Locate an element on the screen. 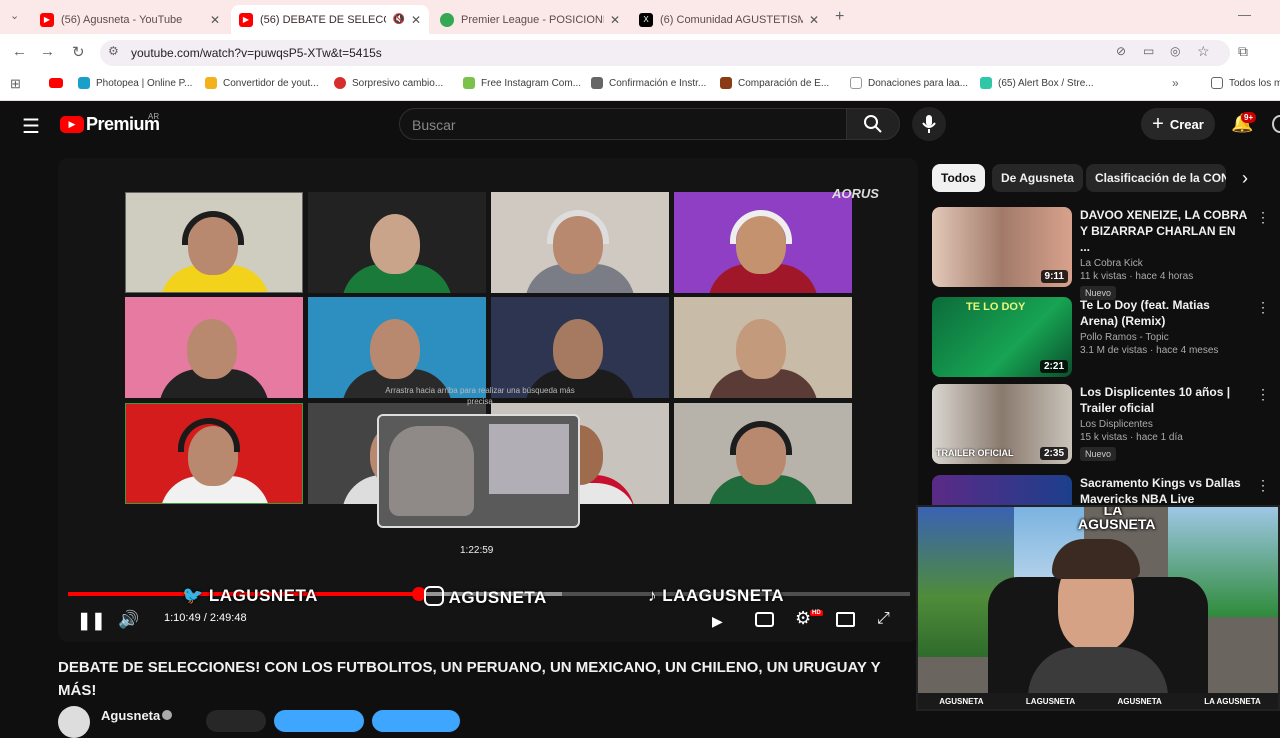 The width and height of the screenshot is (1280, 738). chip-related: Clasificación de la CONI is located at coordinates (1156, 178).